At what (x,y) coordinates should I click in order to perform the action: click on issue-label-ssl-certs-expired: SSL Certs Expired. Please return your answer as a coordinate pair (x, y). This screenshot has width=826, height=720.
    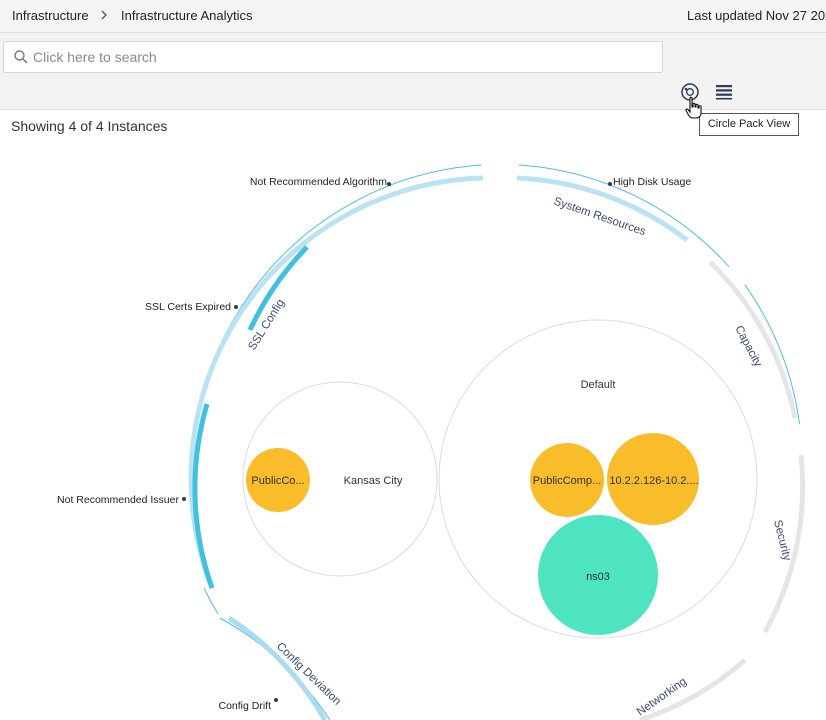
    Looking at the image, I should click on (188, 307).